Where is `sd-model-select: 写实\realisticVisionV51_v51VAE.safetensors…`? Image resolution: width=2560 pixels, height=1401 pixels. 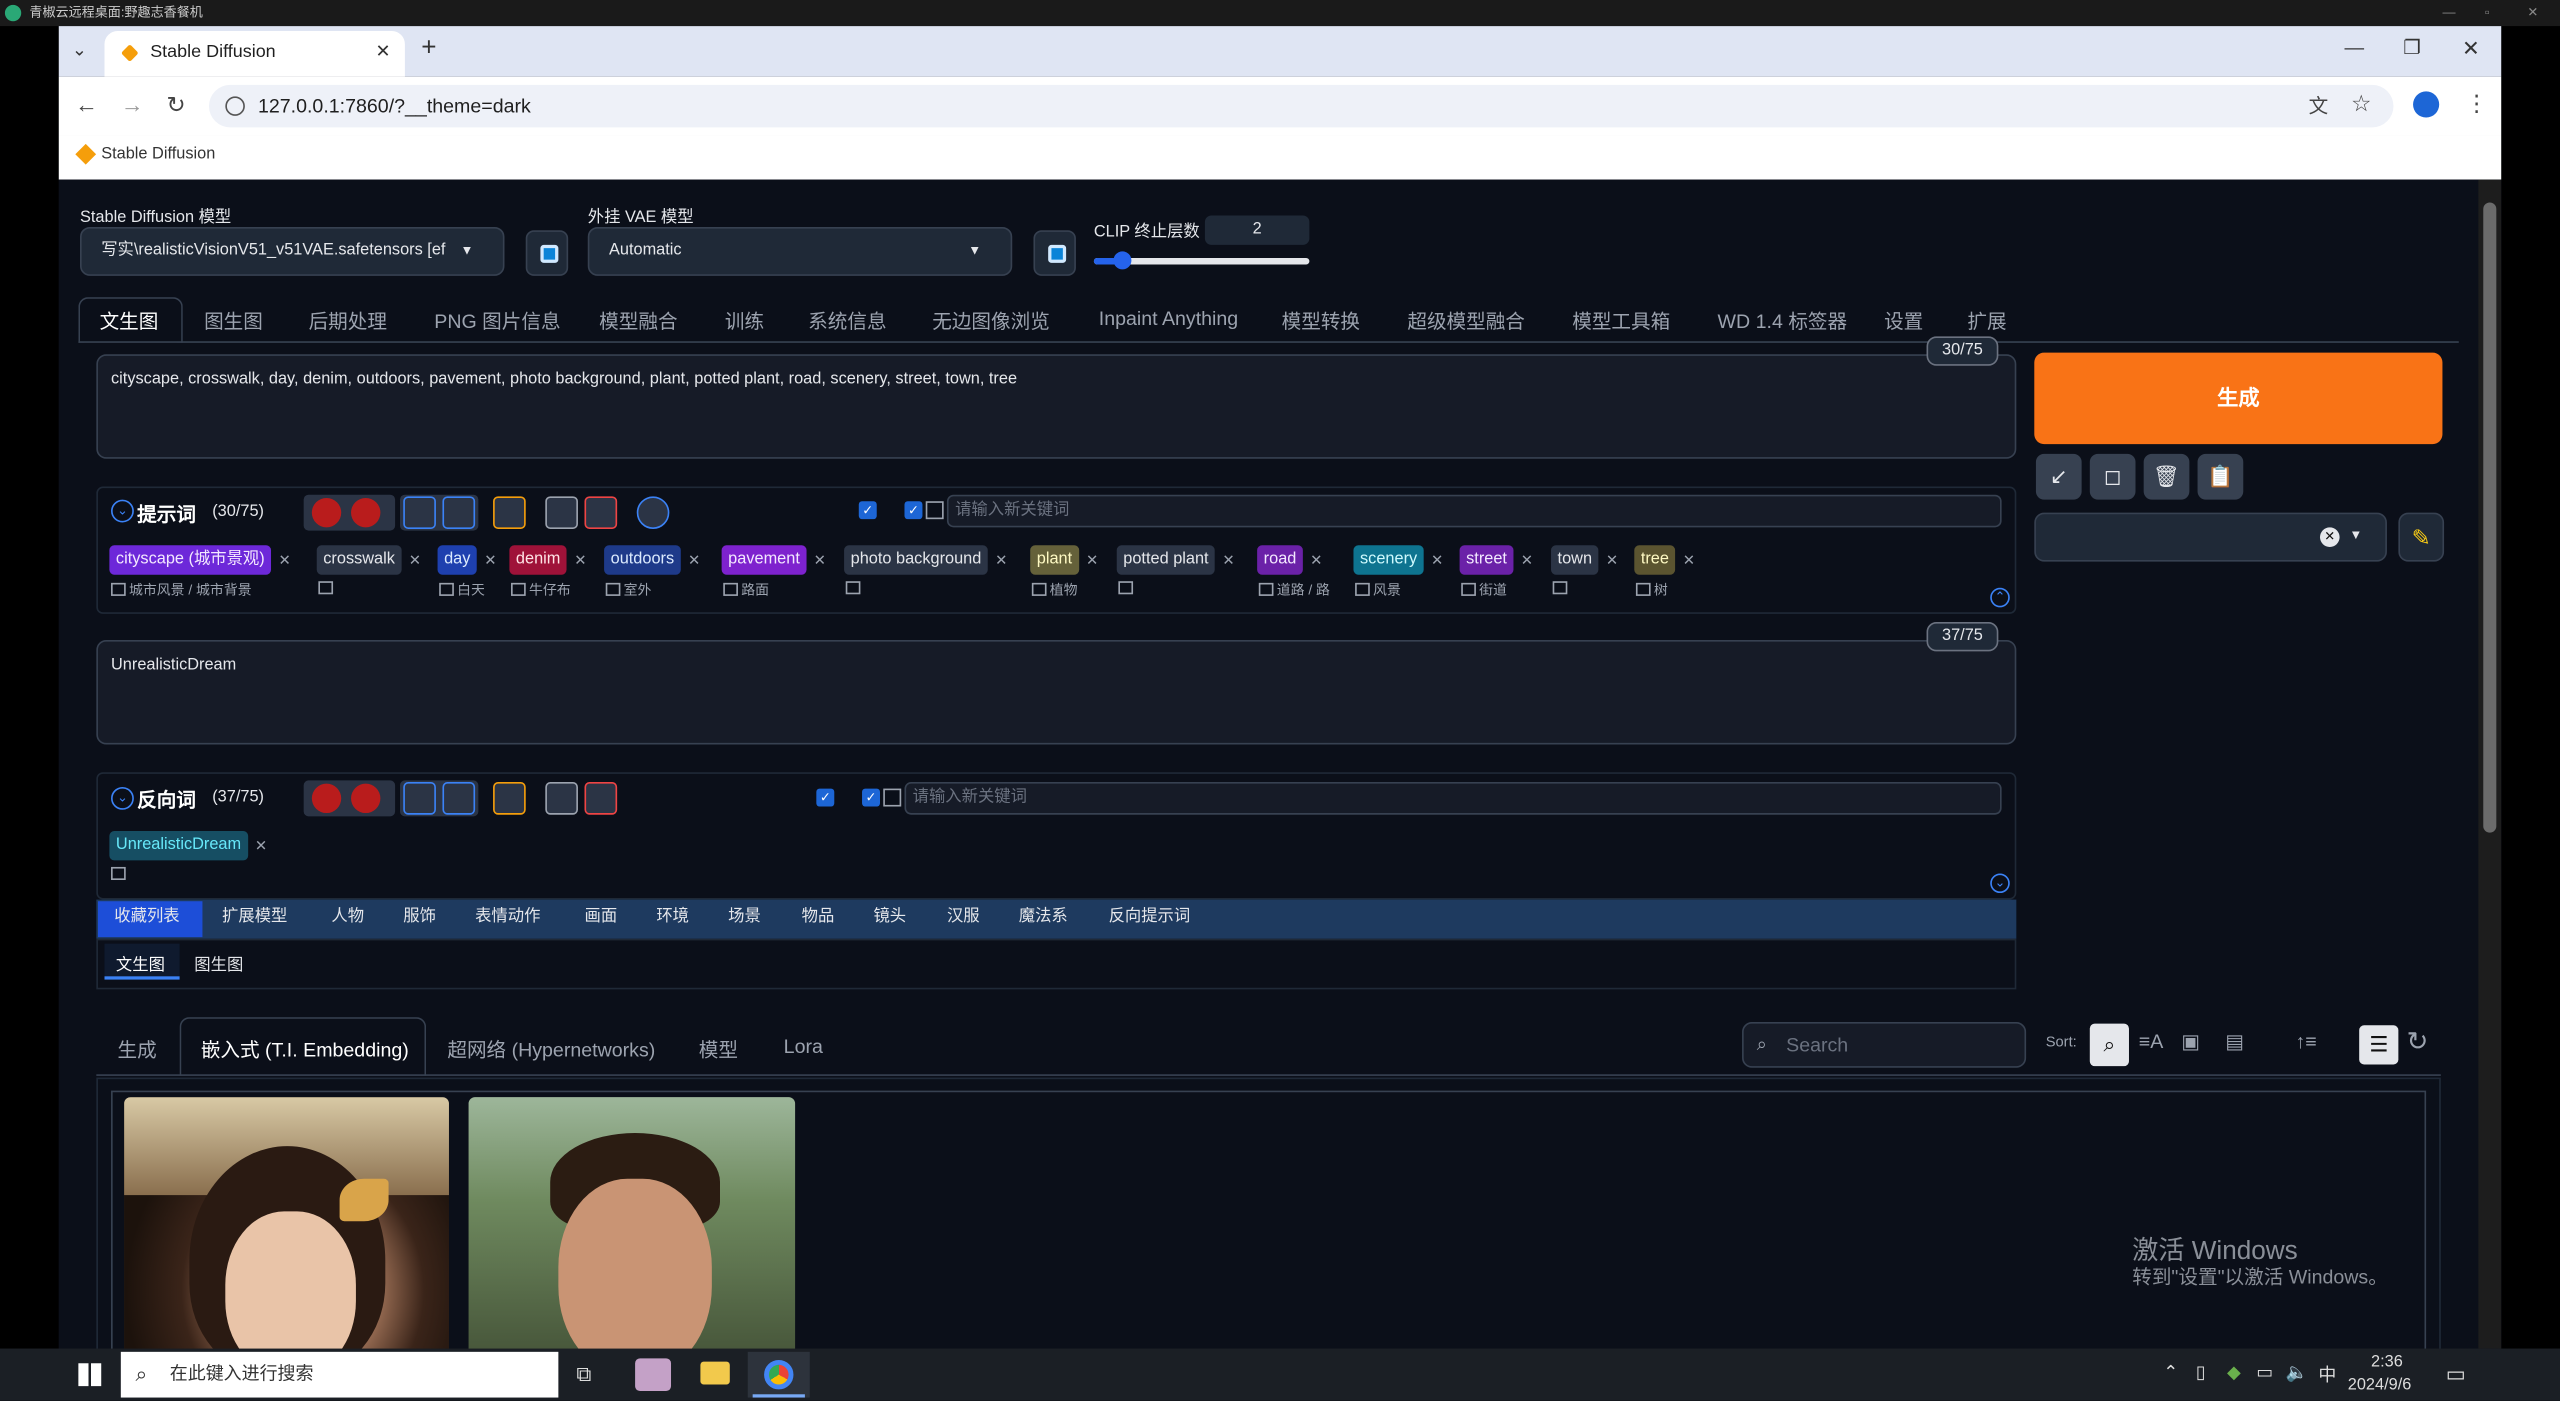
sd-model-select: 写实\realisticVisionV51_v51VAE.safetensors… is located at coordinates (292, 251).